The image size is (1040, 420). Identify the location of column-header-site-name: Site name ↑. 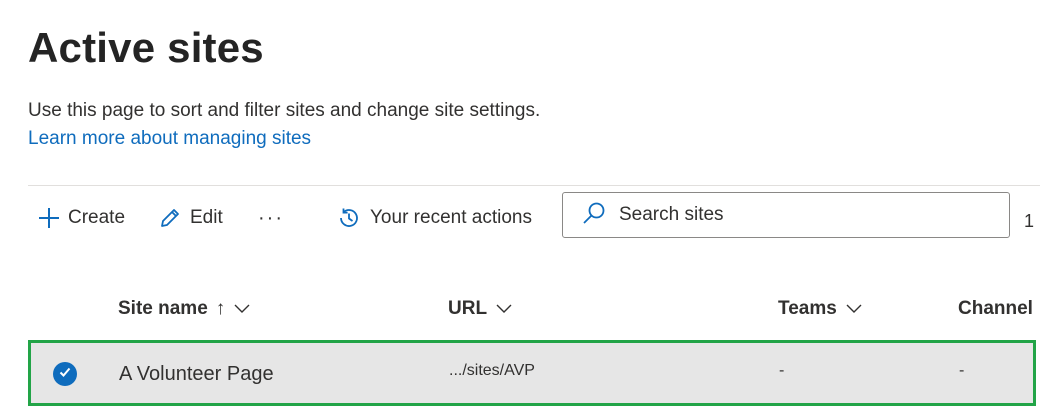
(184, 309).